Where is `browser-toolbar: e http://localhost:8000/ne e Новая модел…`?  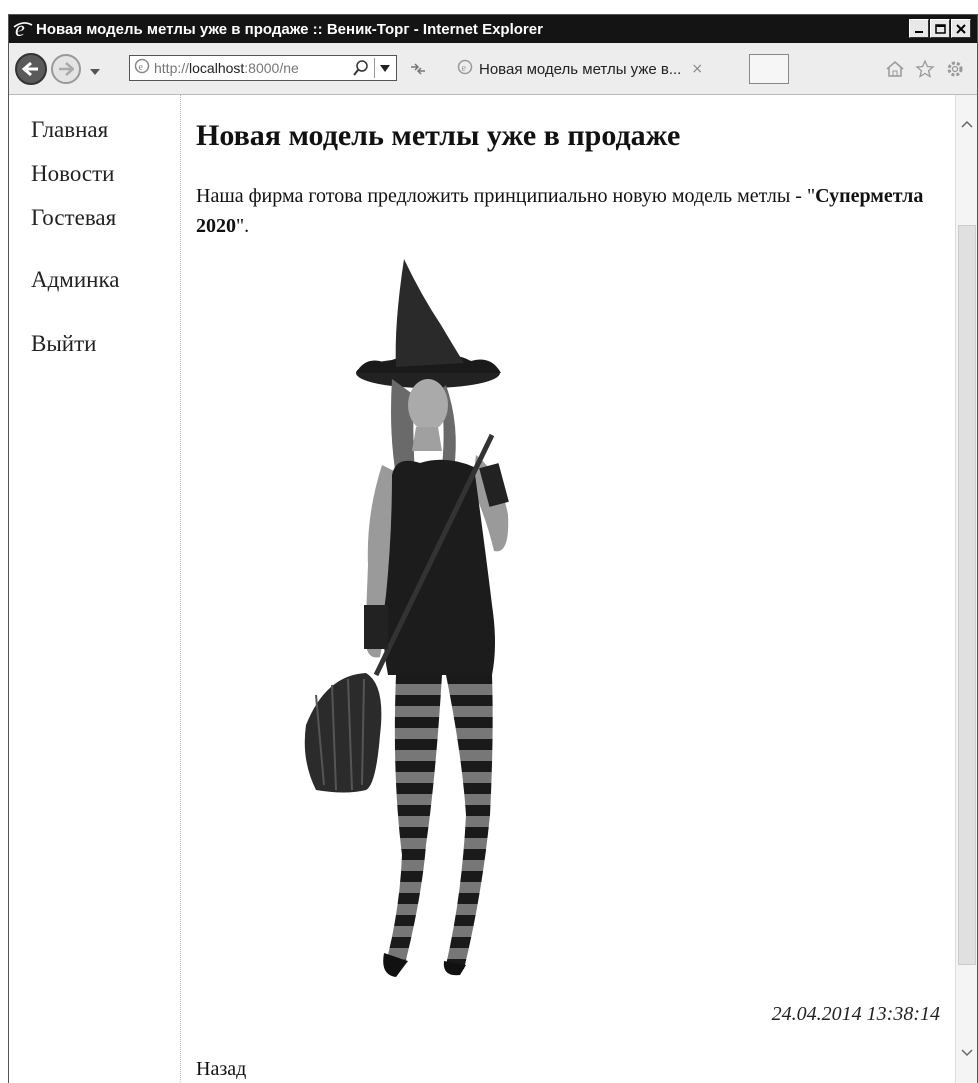
browser-toolbar: e http://localhost:8000/ne e Новая модел… is located at coordinates (493, 69).